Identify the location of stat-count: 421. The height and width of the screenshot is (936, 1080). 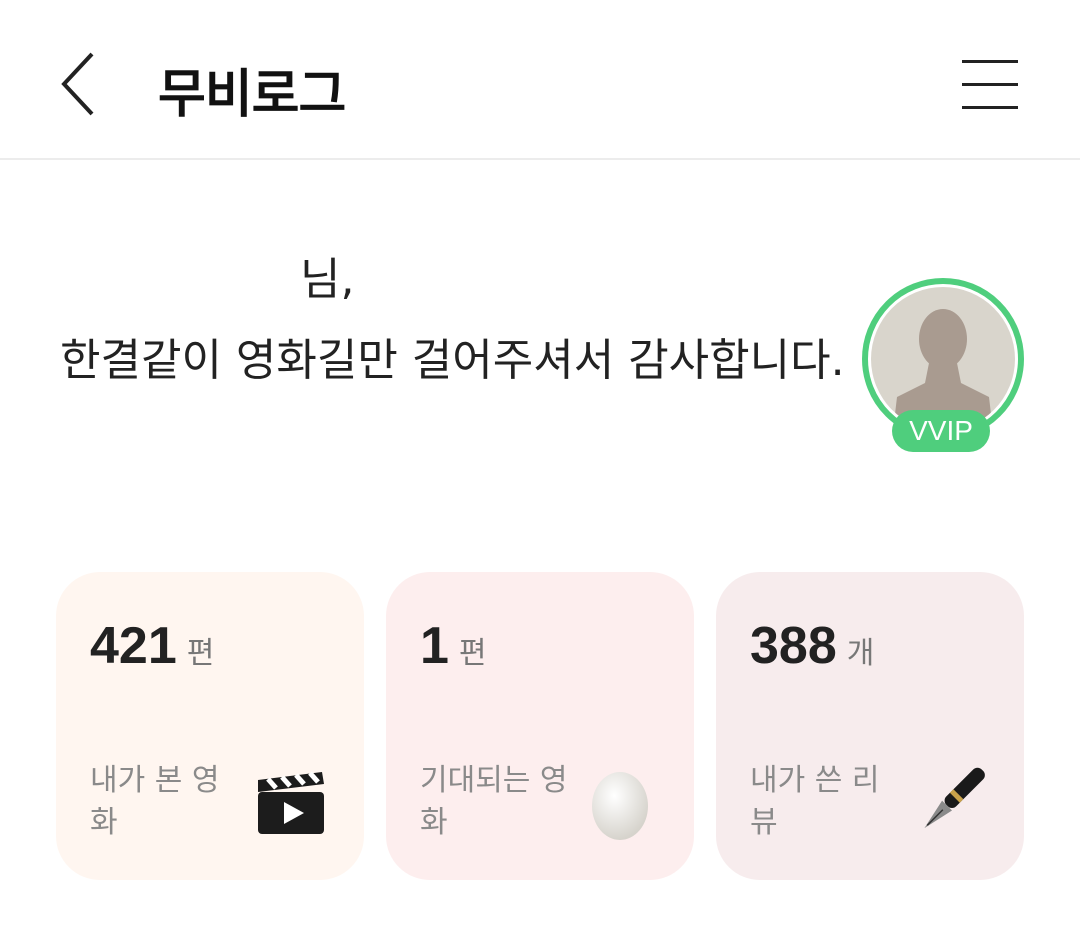
(133, 646).